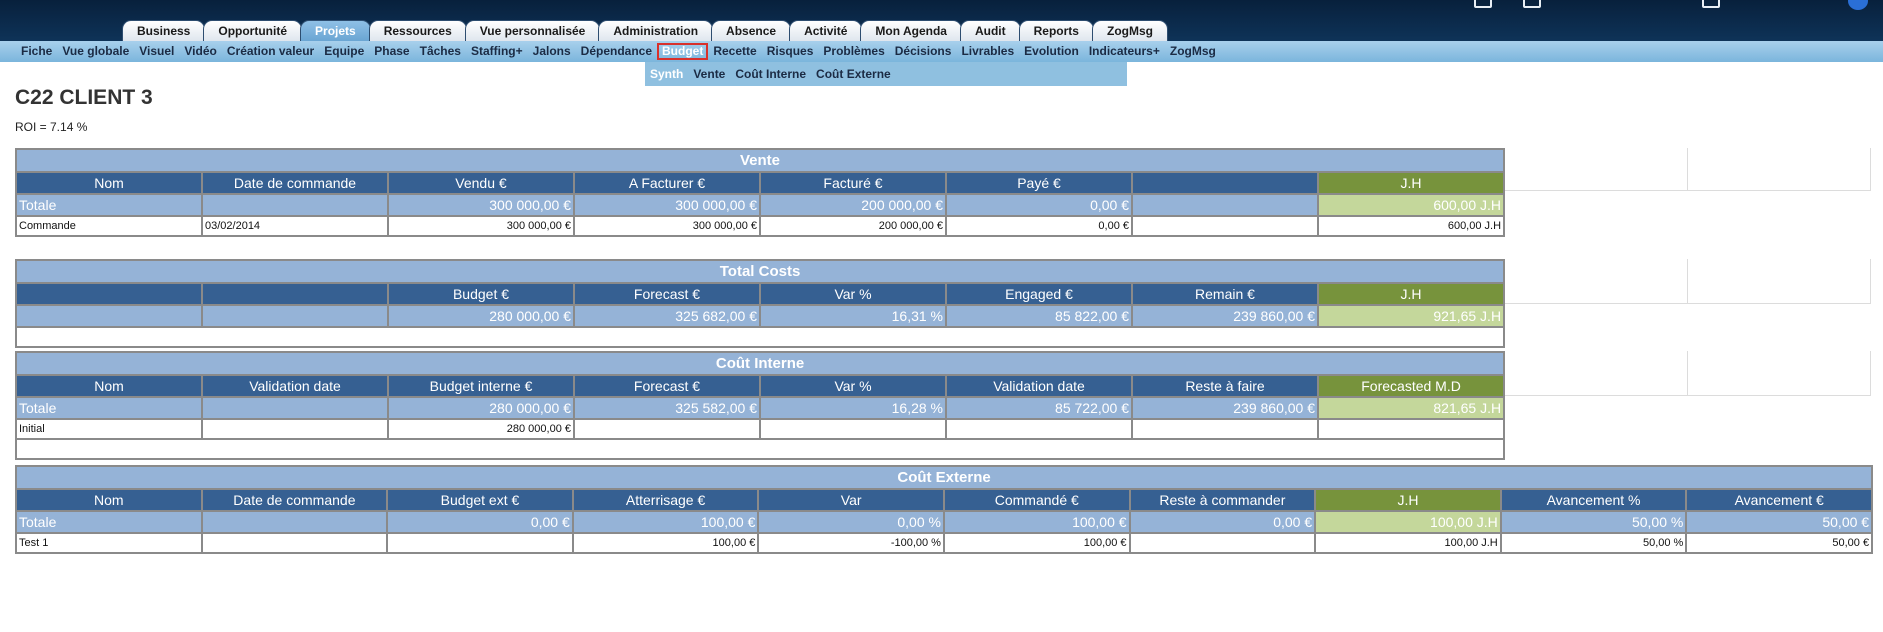 Image resolution: width=1883 pixels, height=632 pixels. Describe the element at coordinates (709, 74) in the screenshot. I see `budget-submenu-vente: Vente` at that location.